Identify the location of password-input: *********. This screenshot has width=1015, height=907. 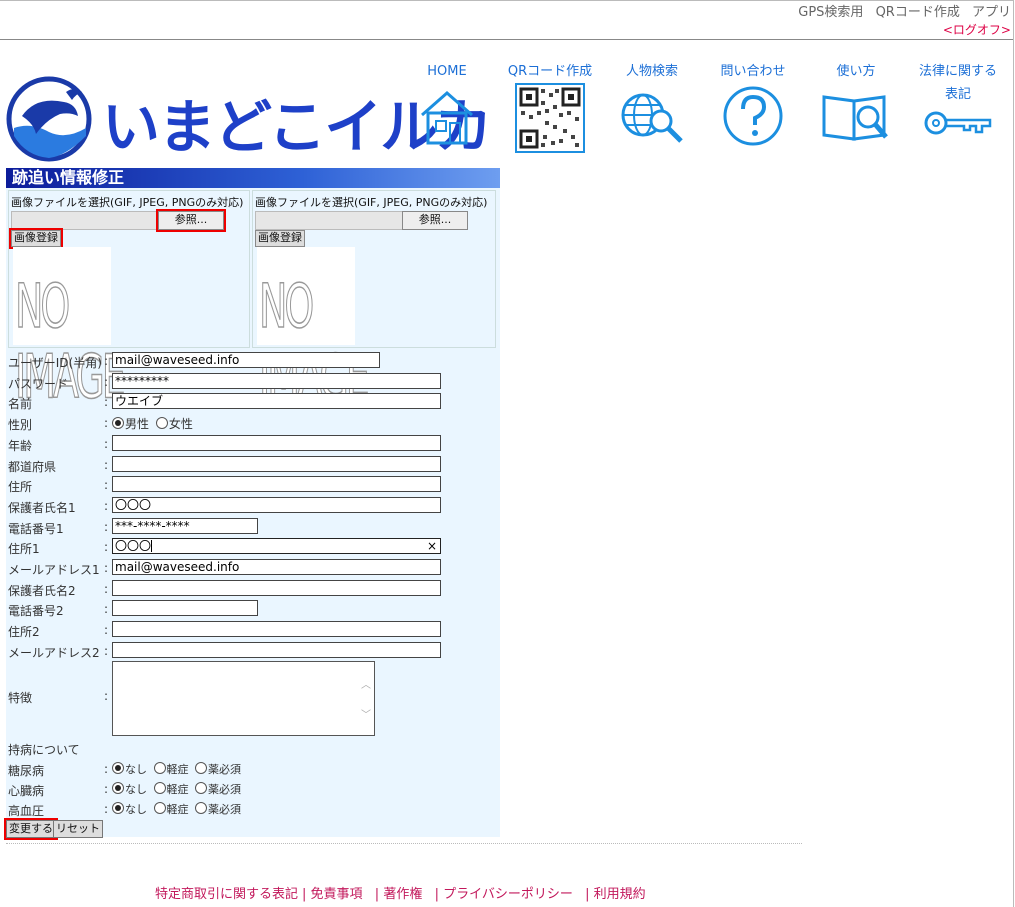
(276, 381).